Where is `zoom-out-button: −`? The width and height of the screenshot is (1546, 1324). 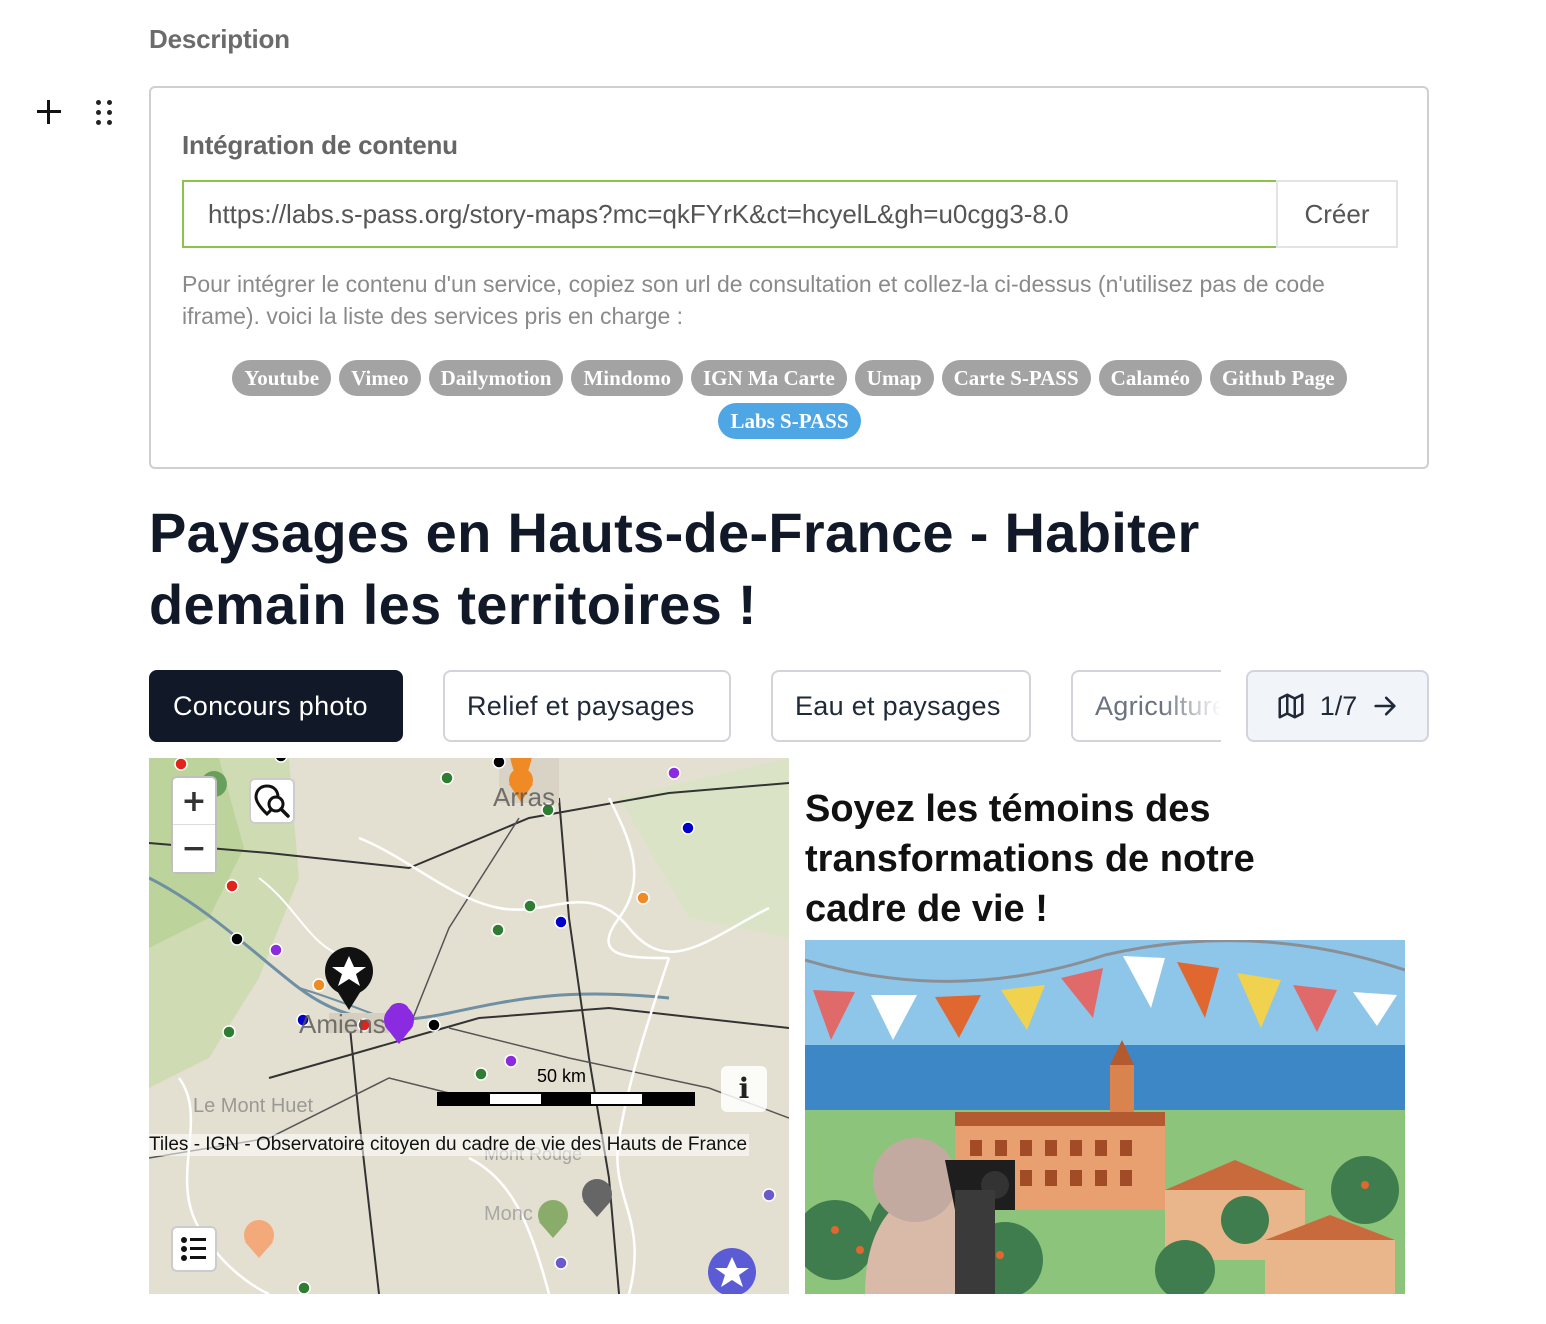
zoom-out-button: − is located at coordinates (194, 848).